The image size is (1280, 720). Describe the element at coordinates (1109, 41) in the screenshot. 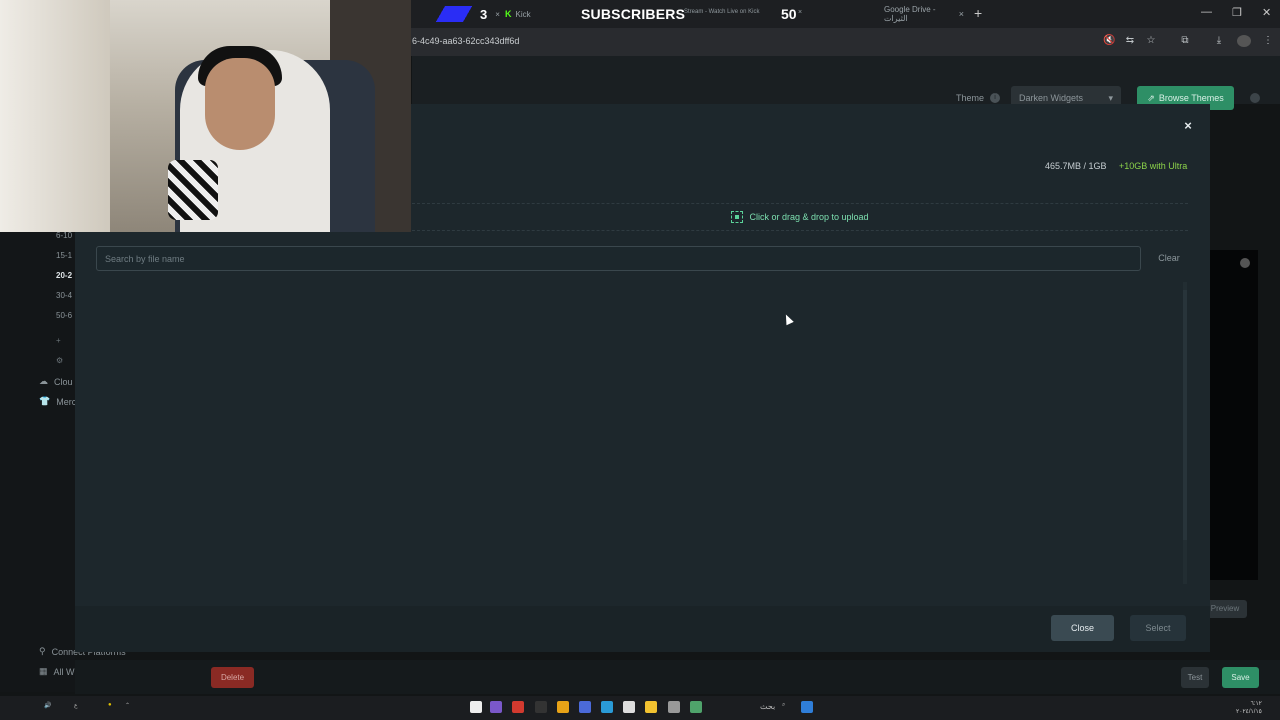

I see `mute-icon: 🔇` at that location.